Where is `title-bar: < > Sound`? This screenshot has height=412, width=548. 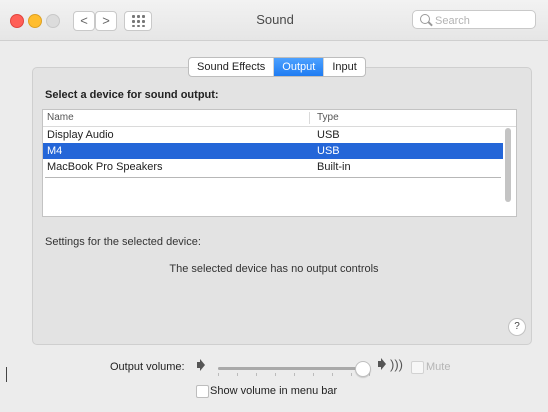
title-bar: < > Sound is located at coordinates (274, 20).